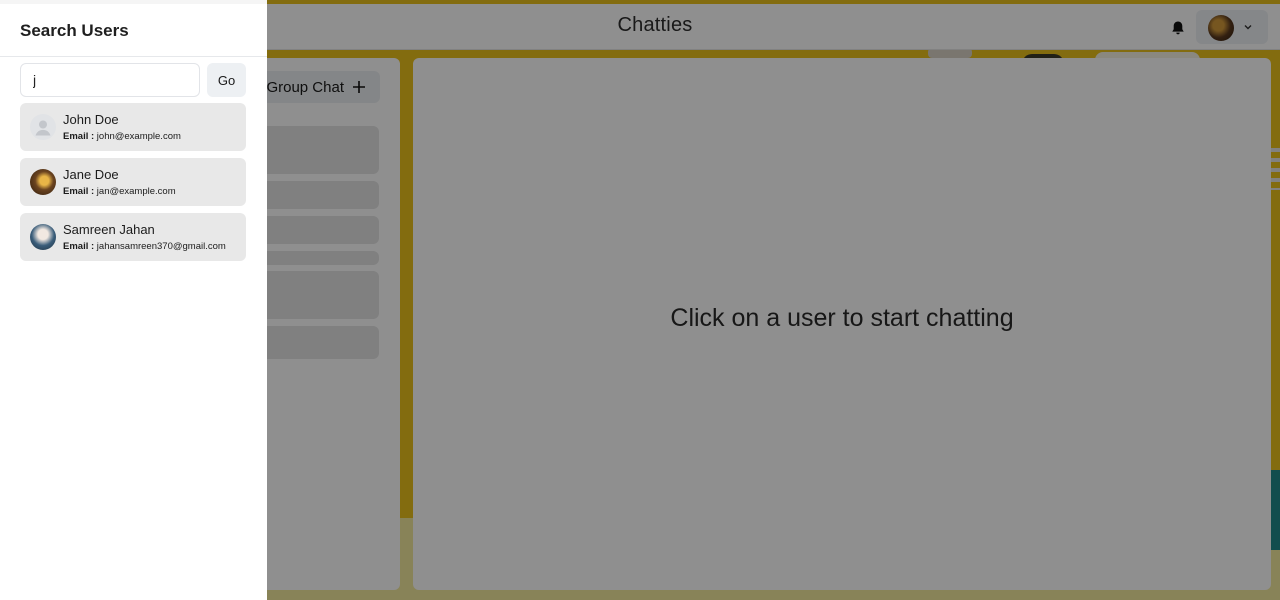 The width and height of the screenshot is (1280, 600). I want to click on user-name: Samreen Jahan, so click(109, 229).